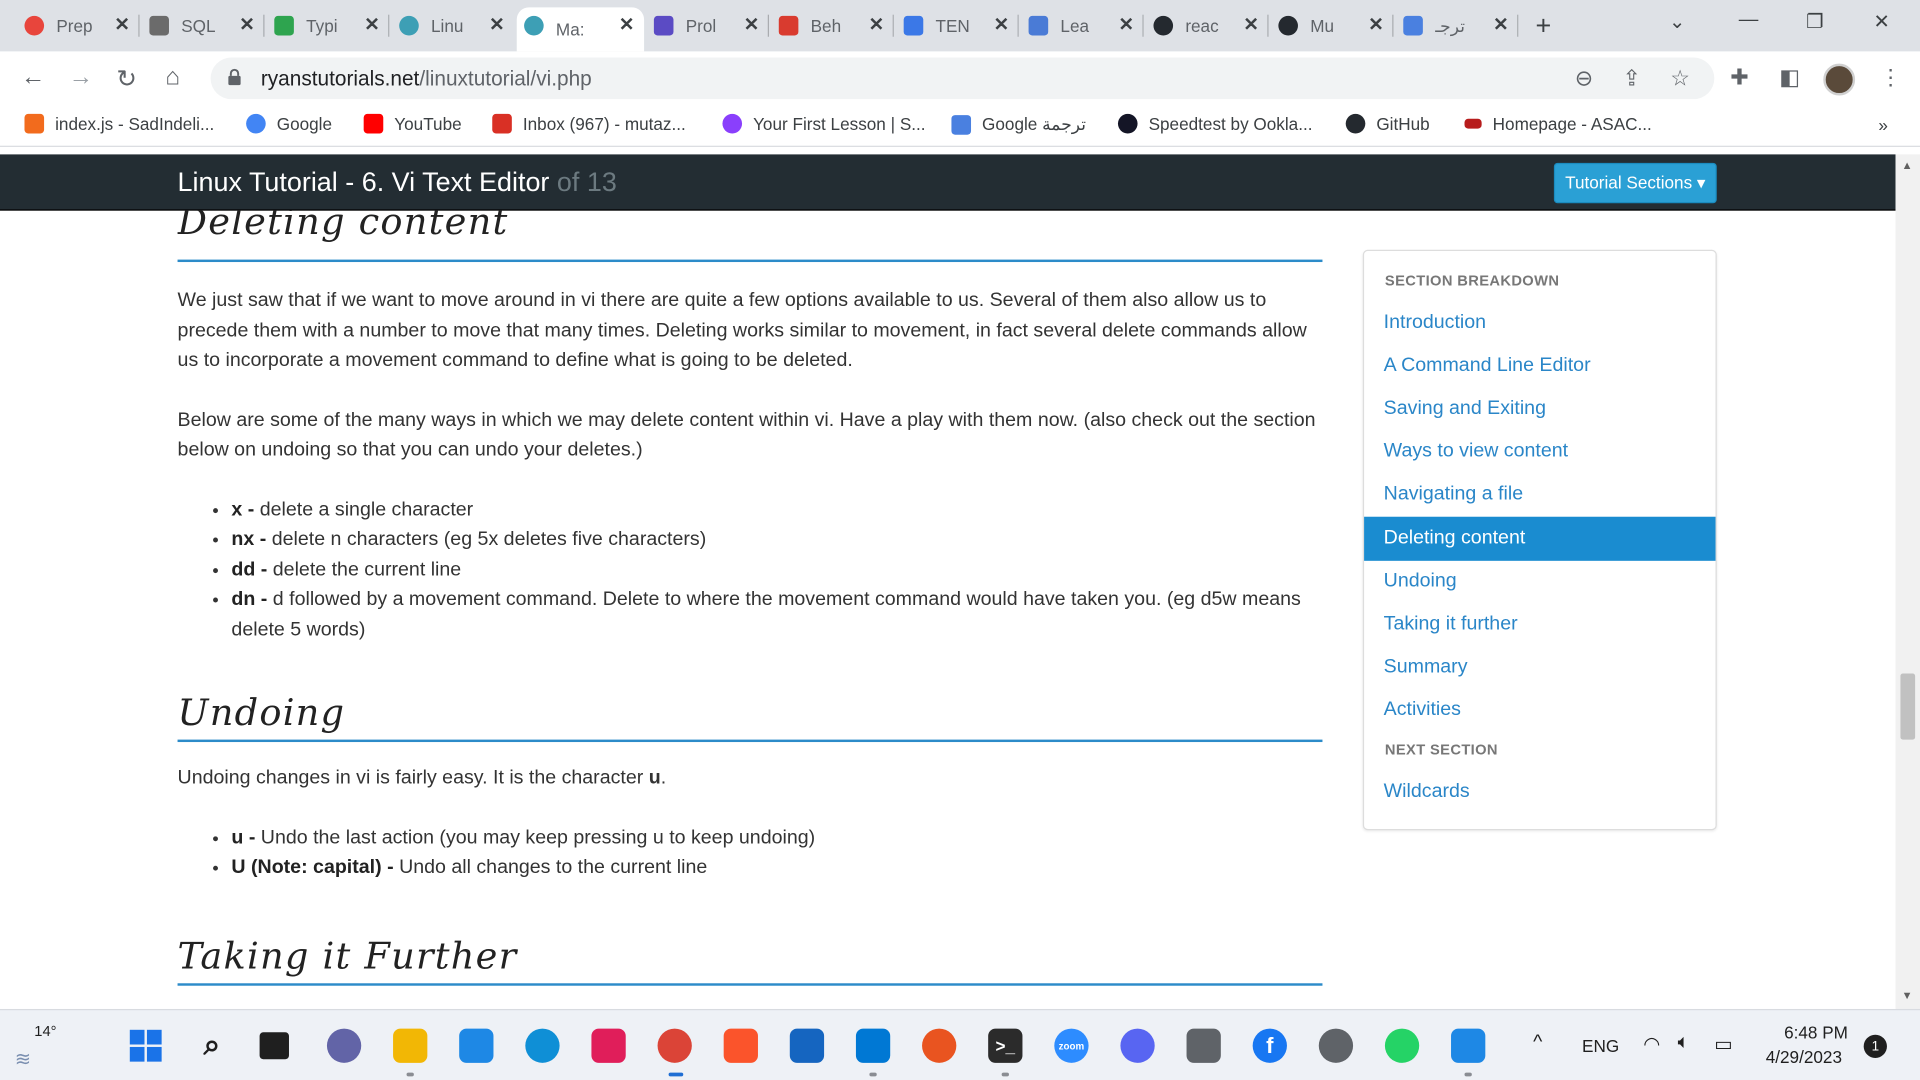 The height and width of the screenshot is (1080, 1920). Describe the element at coordinates (1332, 25) in the screenshot. I see `browser-tab: Mu ✕` at that location.